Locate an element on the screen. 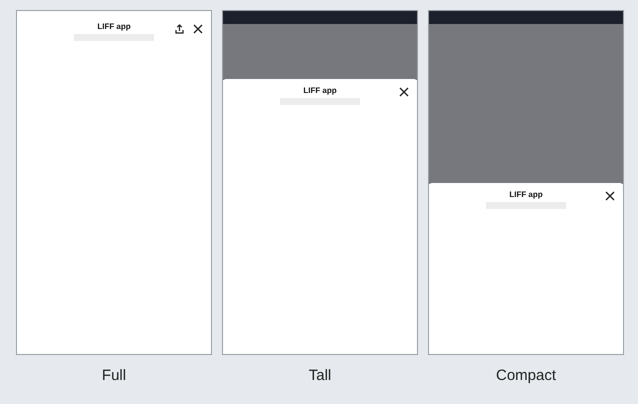 The width and height of the screenshot is (638, 404). view-caption: Compact is located at coordinates (526, 376).